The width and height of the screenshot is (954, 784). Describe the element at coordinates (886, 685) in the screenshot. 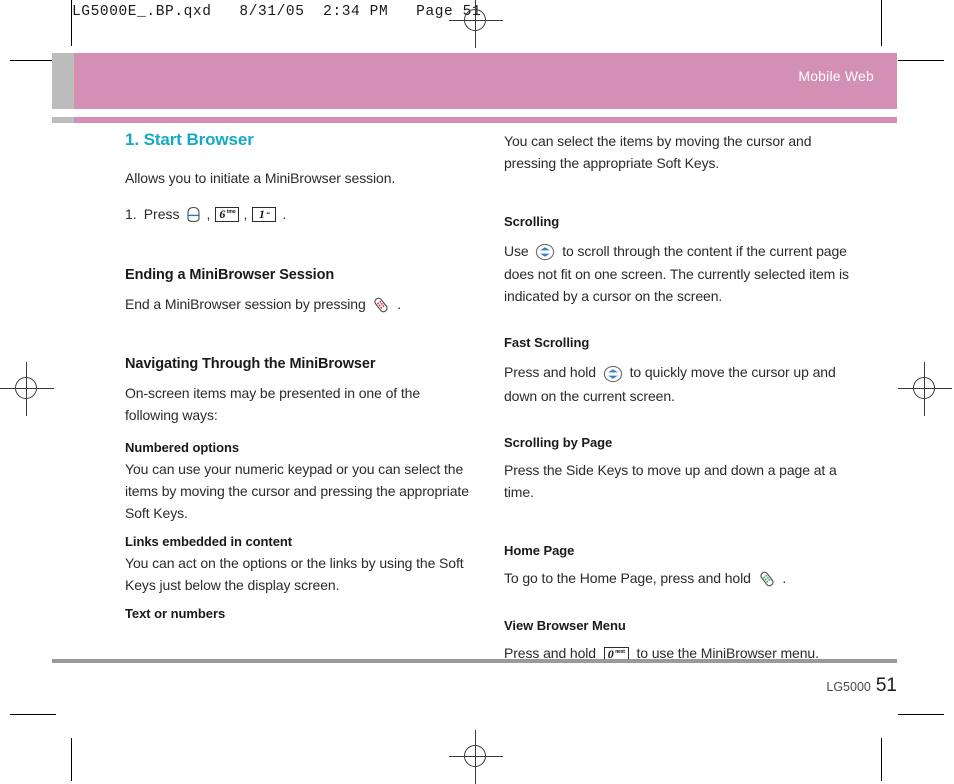

I see `footer-page-number: 51` at that location.